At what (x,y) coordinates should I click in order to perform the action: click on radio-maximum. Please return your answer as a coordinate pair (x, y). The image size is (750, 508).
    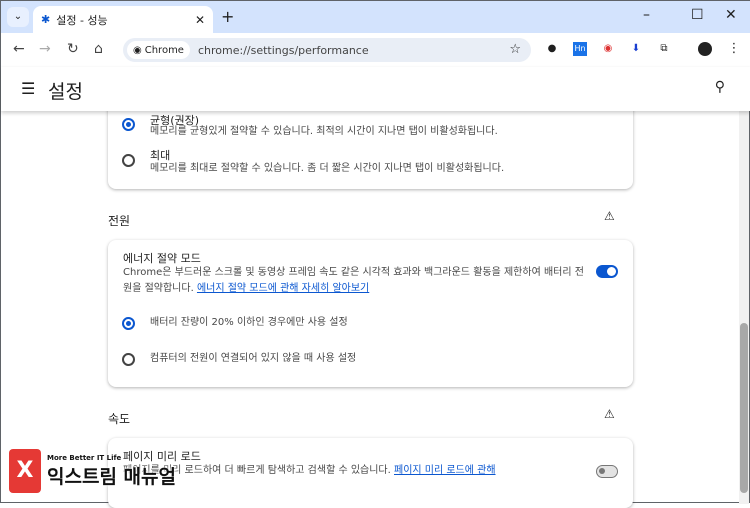
    Looking at the image, I should click on (128, 160).